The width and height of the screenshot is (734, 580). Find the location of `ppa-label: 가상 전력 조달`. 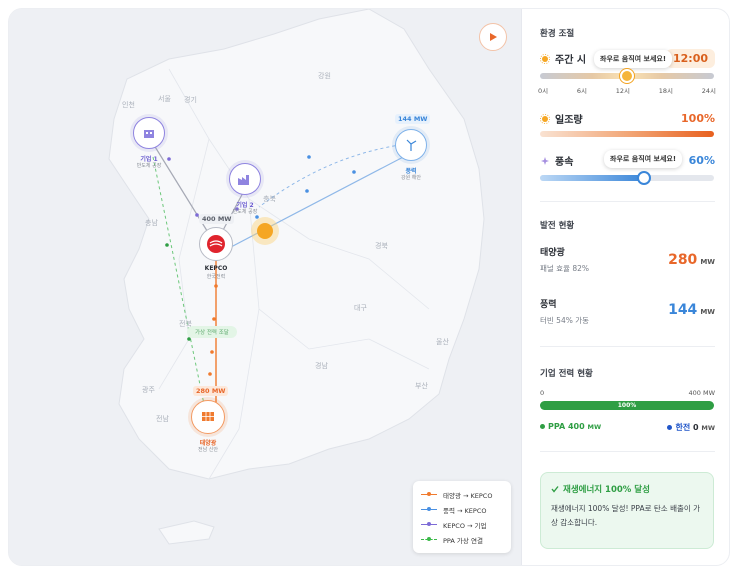

ppa-label: 가상 전력 조달 is located at coordinates (212, 332).